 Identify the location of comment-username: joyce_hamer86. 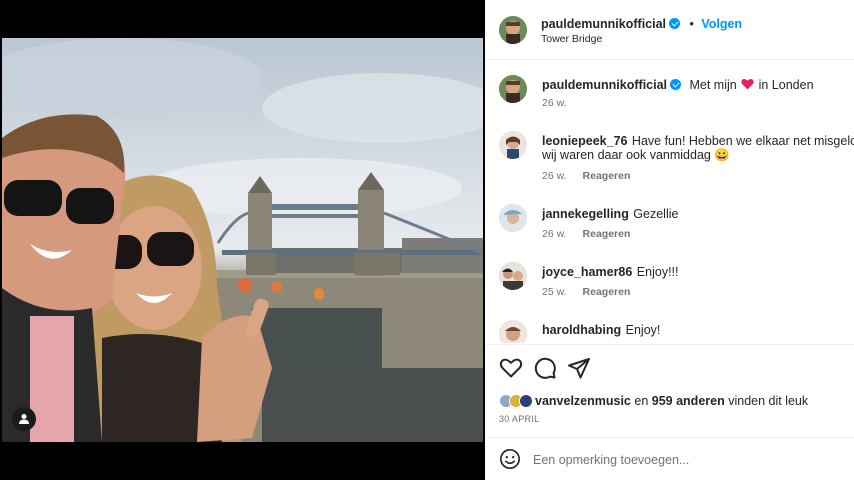
(587, 272).